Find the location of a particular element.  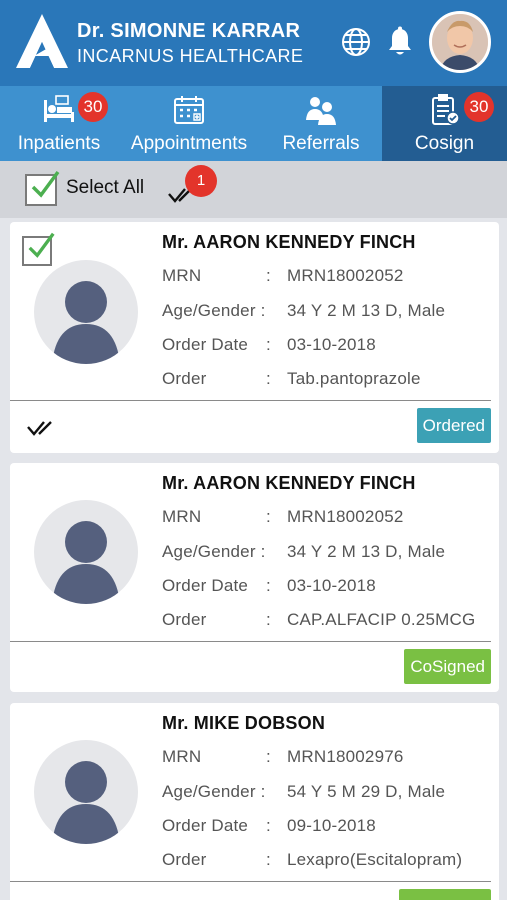

age-gender-value: 54 Y 5 M 29 D, Male is located at coordinates (366, 791).